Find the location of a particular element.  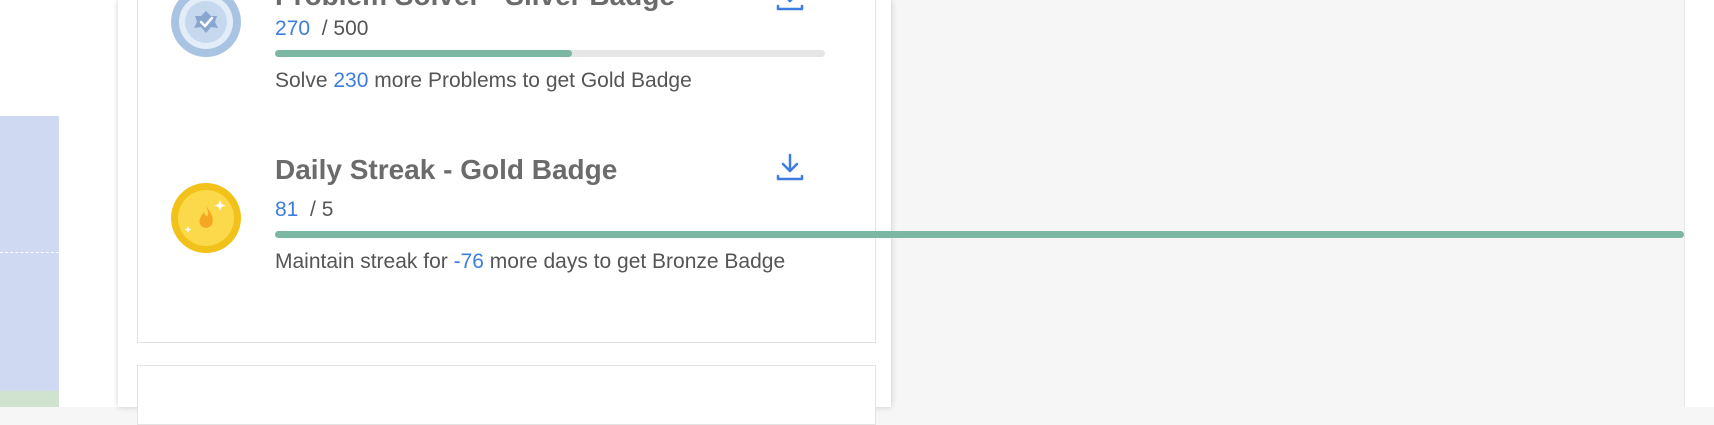

gold-badge-icon is located at coordinates (206, 218).